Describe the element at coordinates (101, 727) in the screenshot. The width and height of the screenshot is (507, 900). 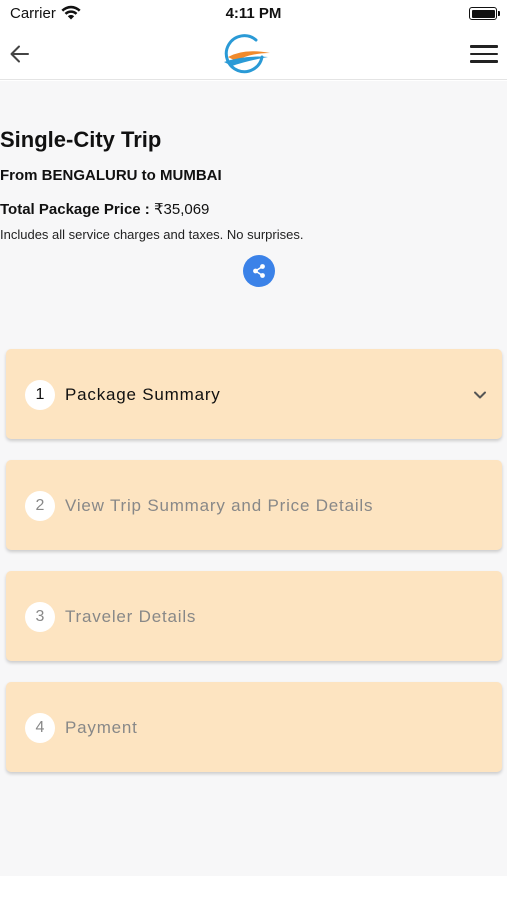
I see `step-label: Payment` at that location.